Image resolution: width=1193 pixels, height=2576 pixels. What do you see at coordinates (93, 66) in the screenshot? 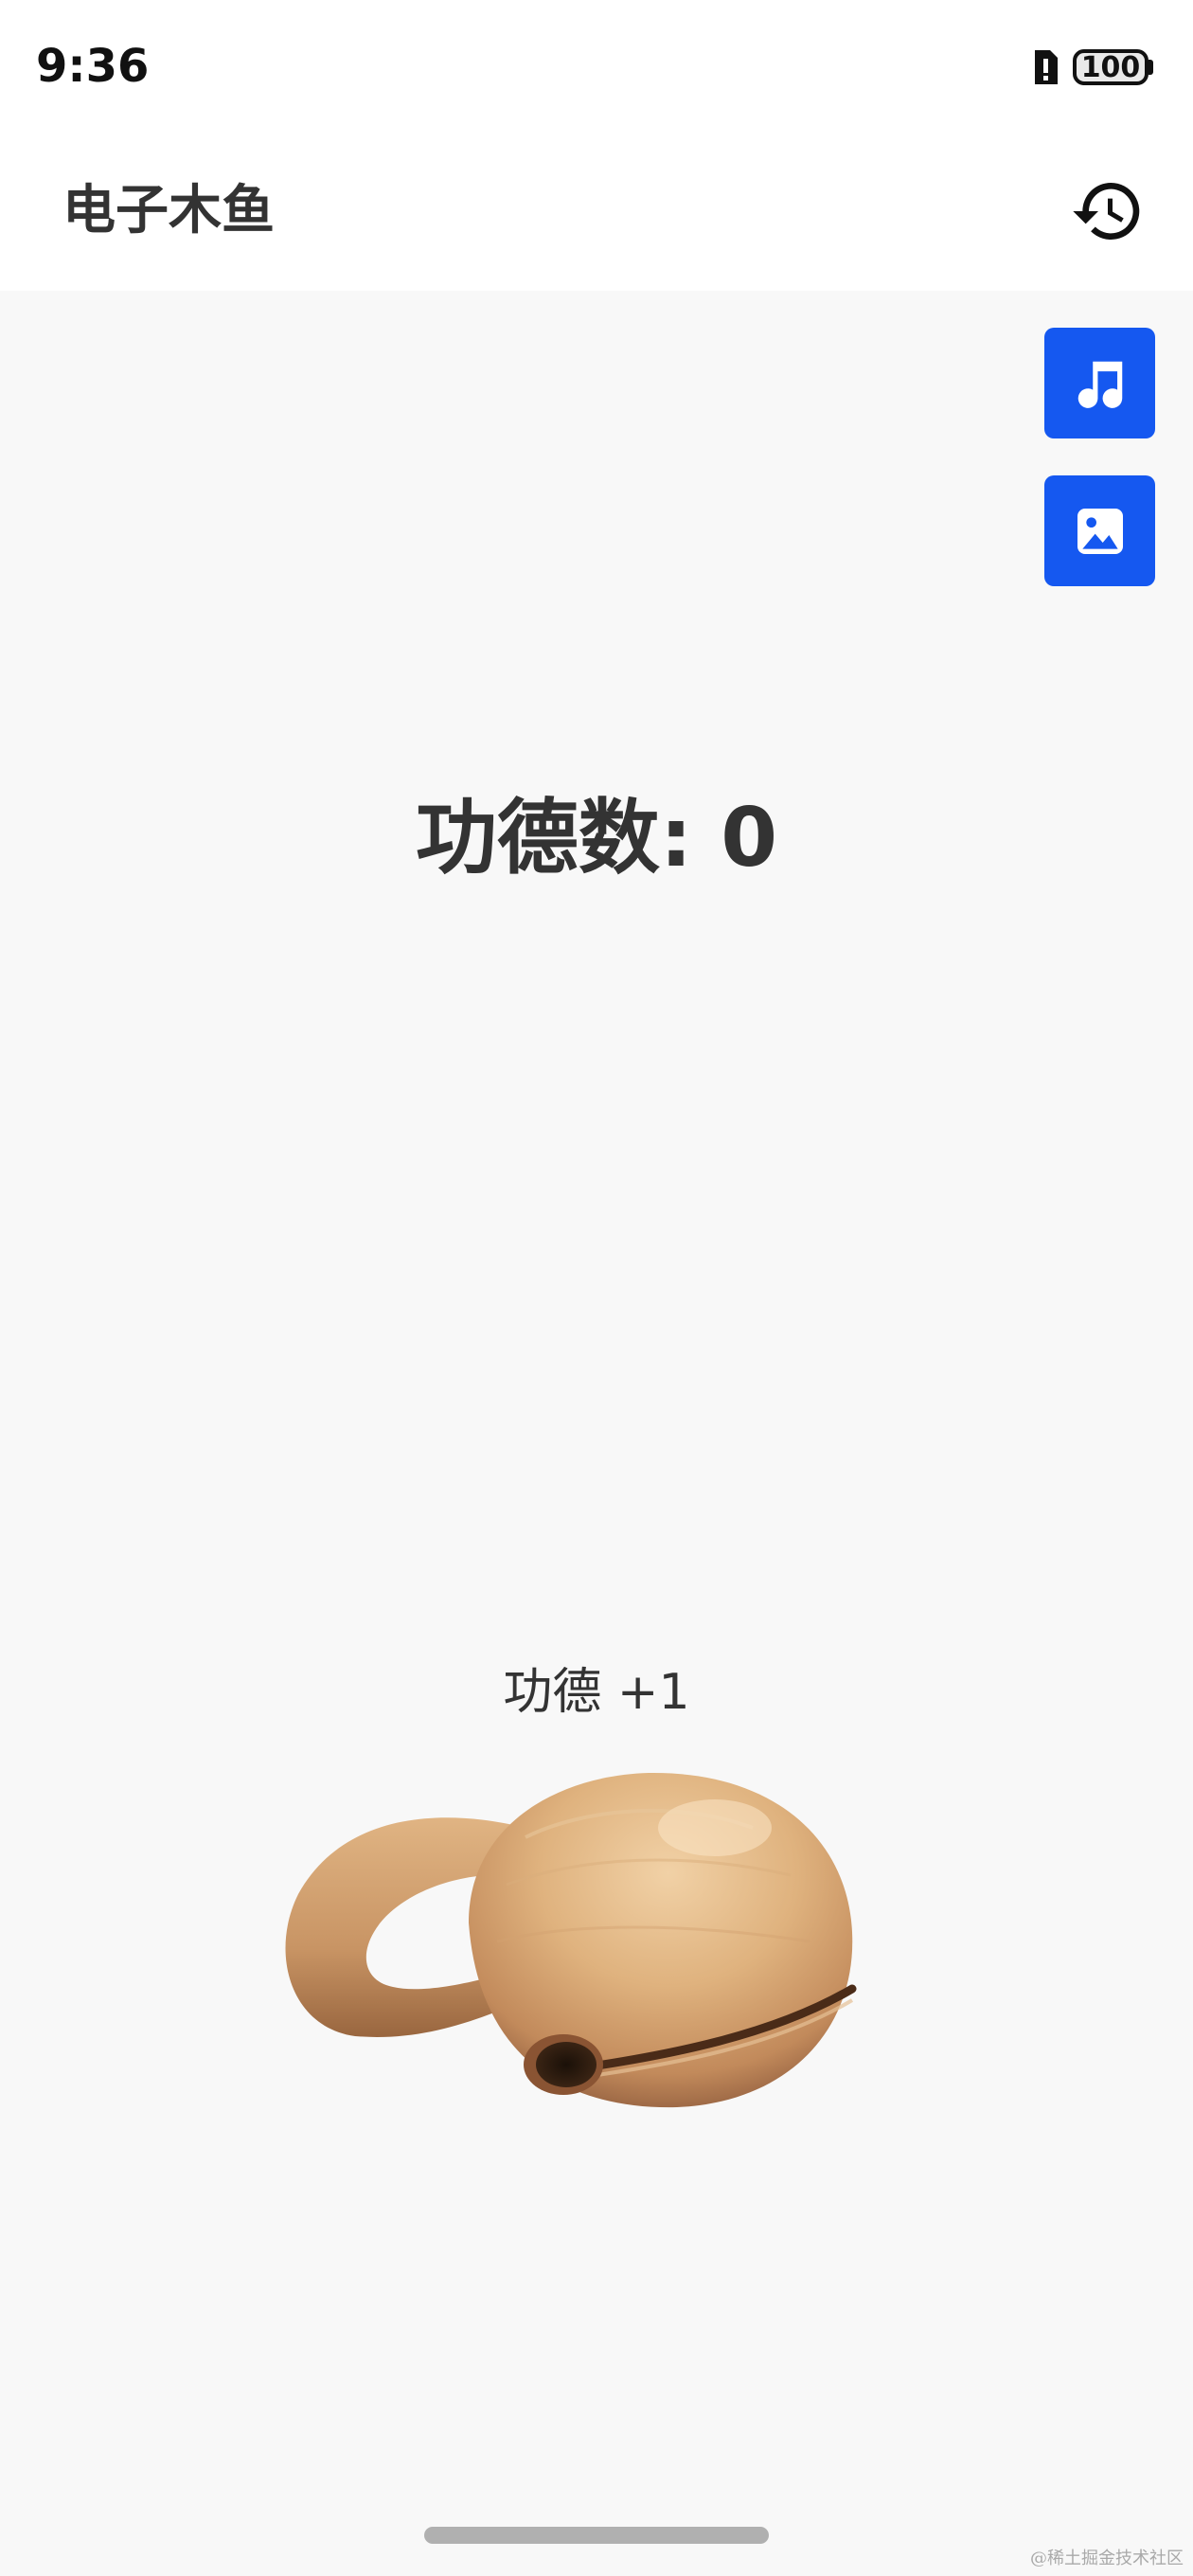
I see `status-time: 9:36` at bounding box center [93, 66].